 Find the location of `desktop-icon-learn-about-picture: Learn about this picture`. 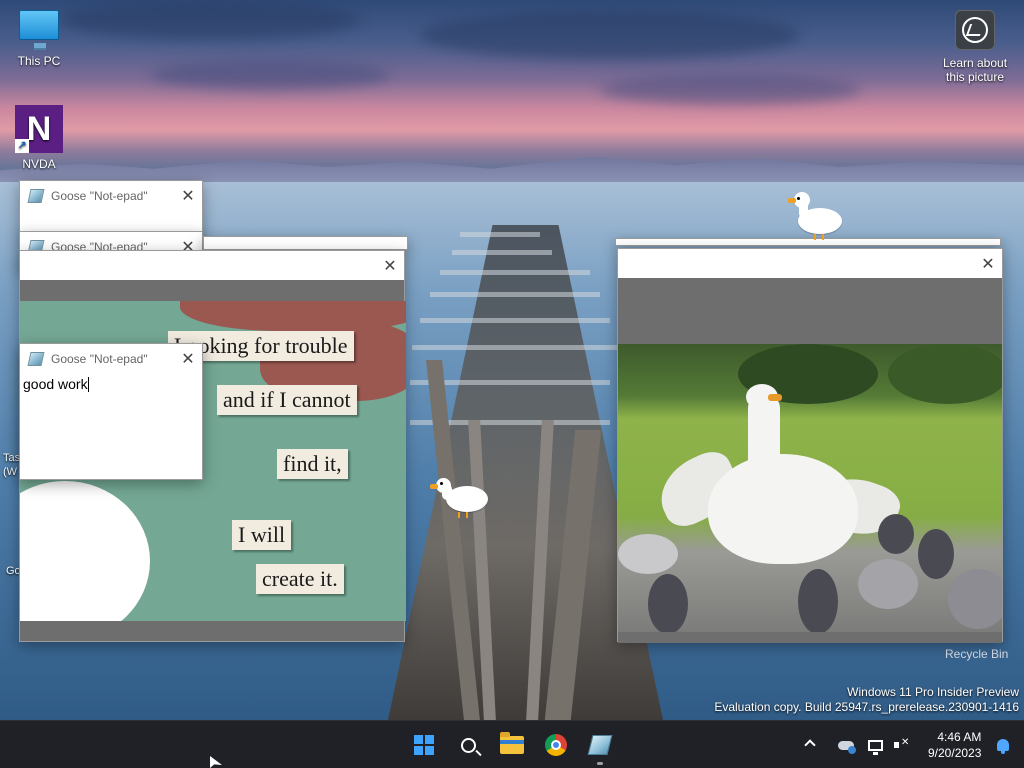

desktop-icon-learn-about-picture: Learn about this picture is located at coordinates (975, 47).